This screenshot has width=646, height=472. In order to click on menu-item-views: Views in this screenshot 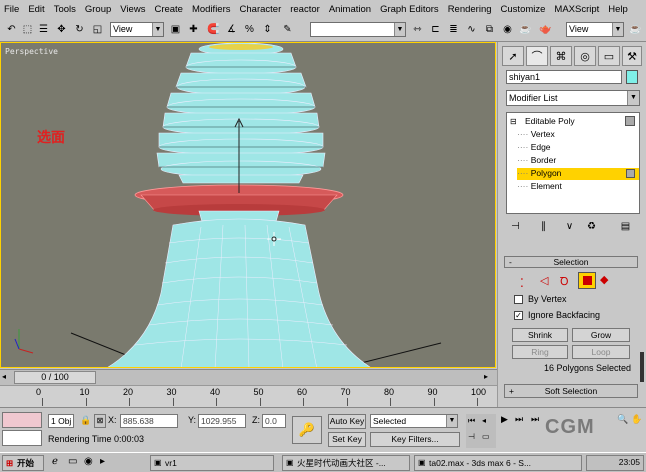, I will do `click(132, 9)`.